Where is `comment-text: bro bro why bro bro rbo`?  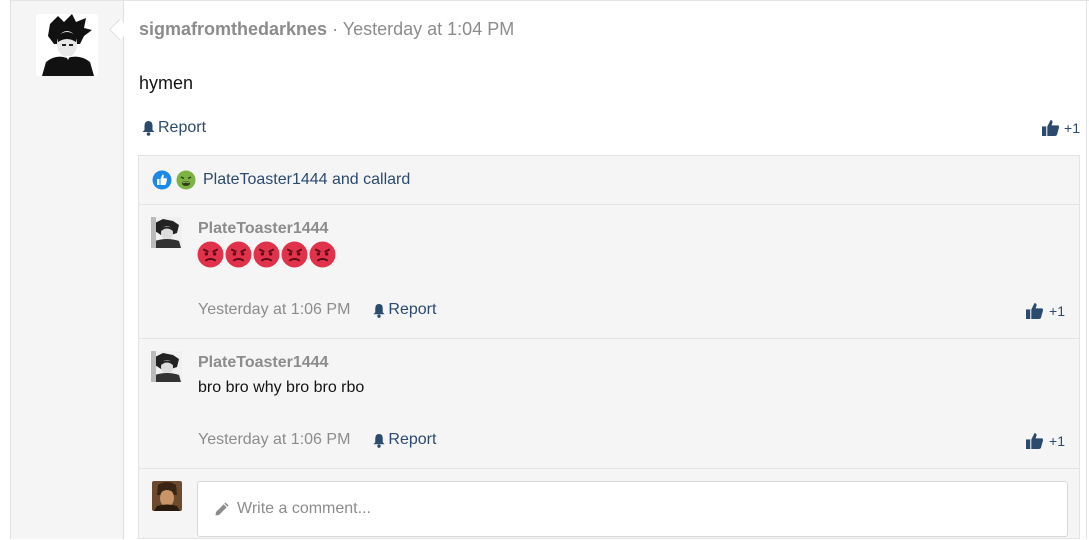
comment-text: bro bro why bro bro rbo is located at coordinates (281, 387).